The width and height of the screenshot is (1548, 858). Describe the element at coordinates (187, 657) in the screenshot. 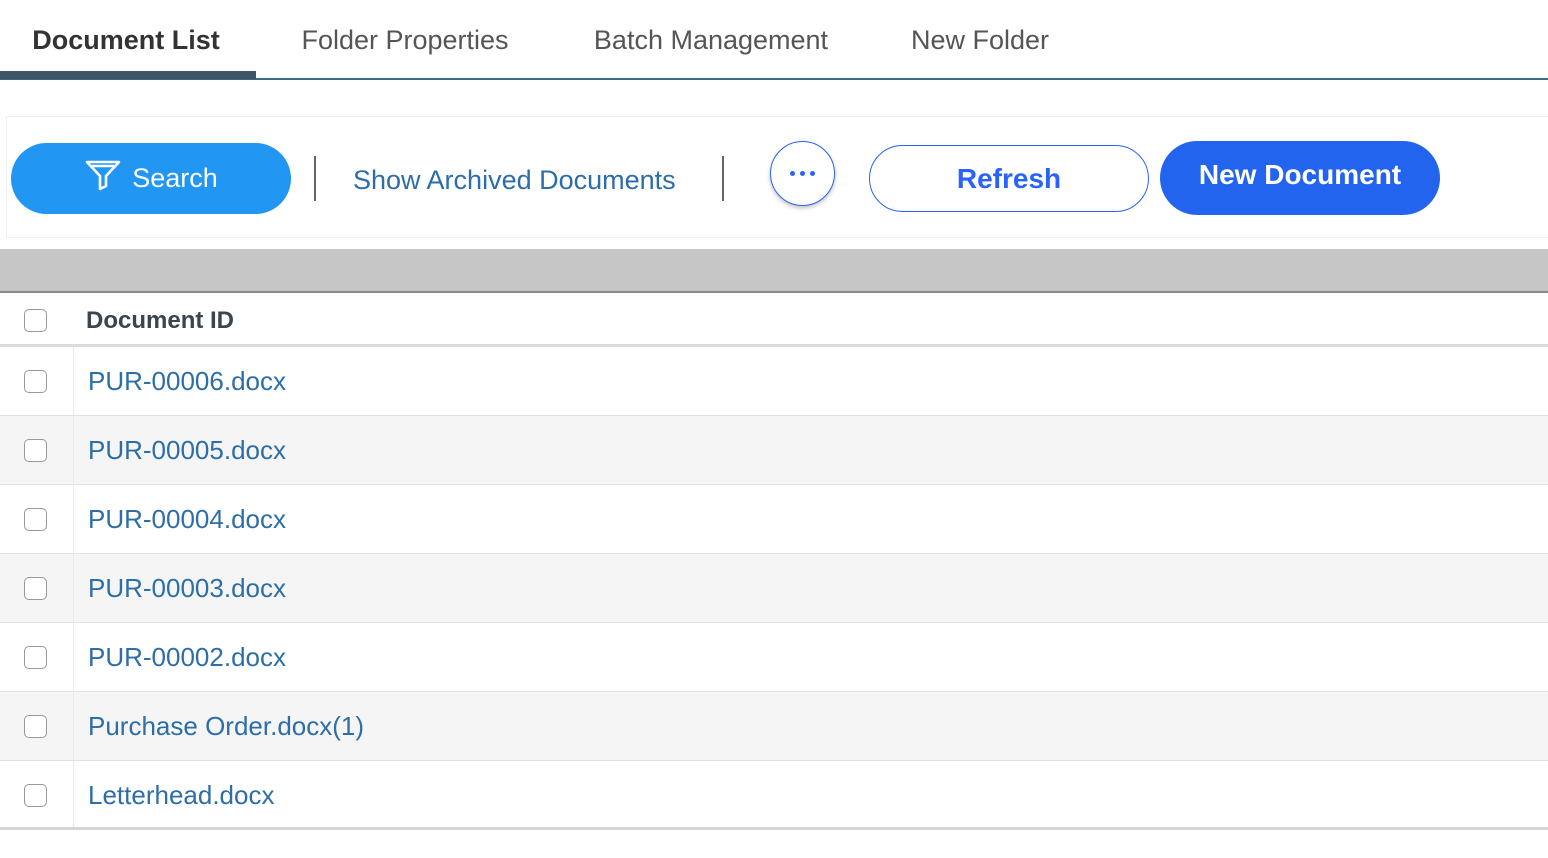

I see `document-link: PUR-00002.docx` at that location.